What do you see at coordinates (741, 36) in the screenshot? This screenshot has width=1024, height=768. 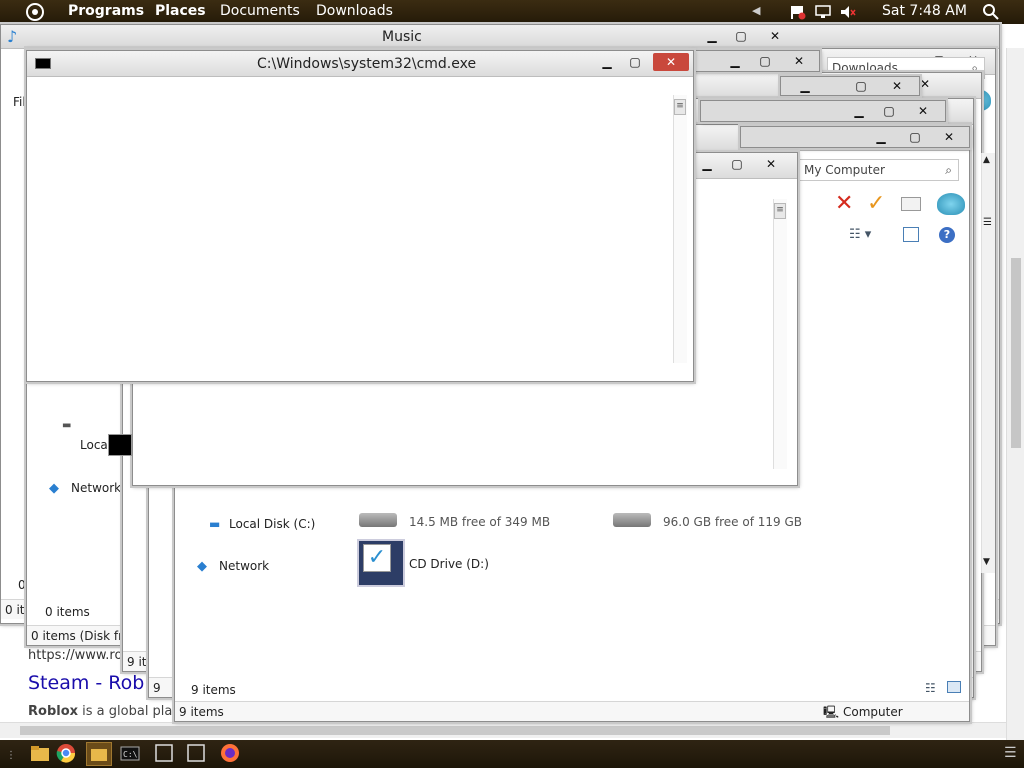 I see `music-maximize-button: ▢` at bounding box center [741, 36].